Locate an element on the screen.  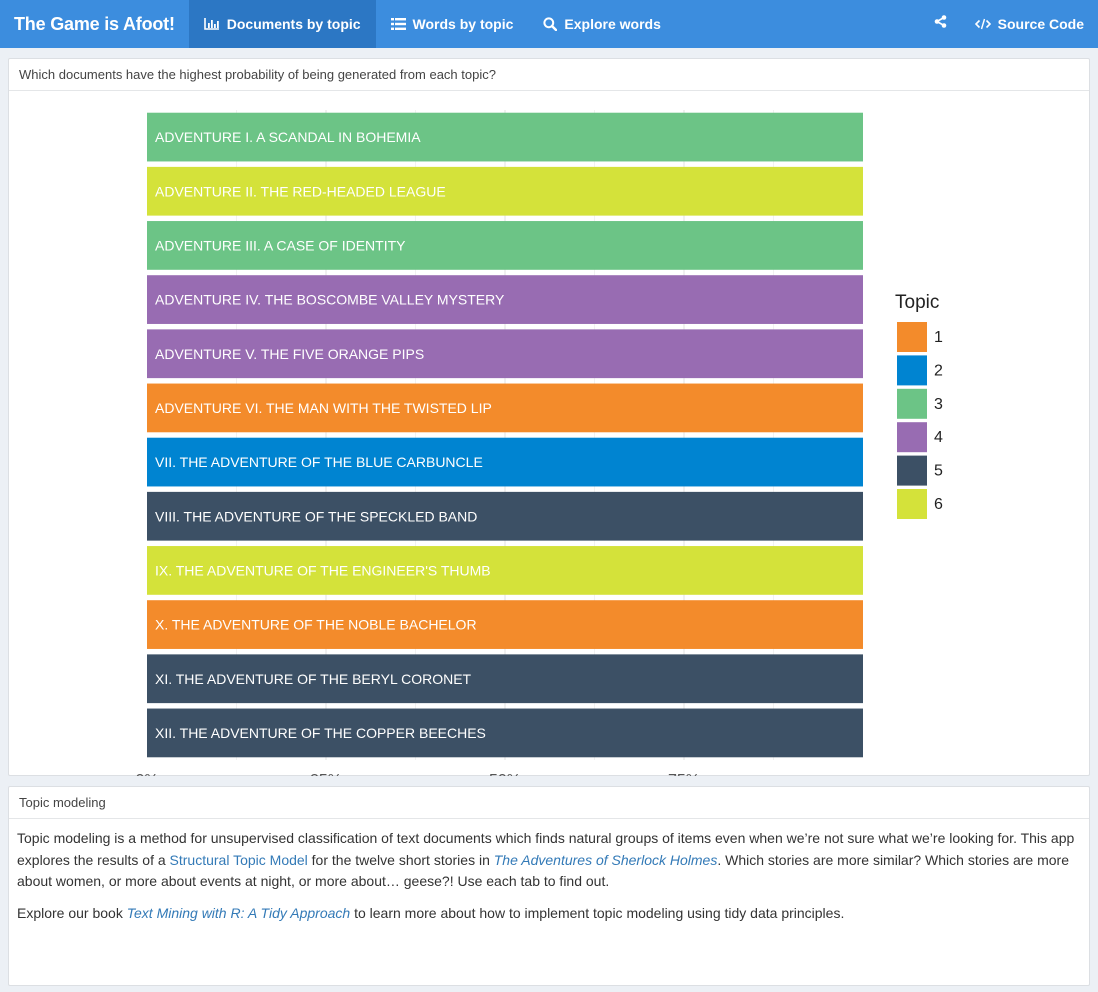
search-icon is located at coordinates (550, 24).